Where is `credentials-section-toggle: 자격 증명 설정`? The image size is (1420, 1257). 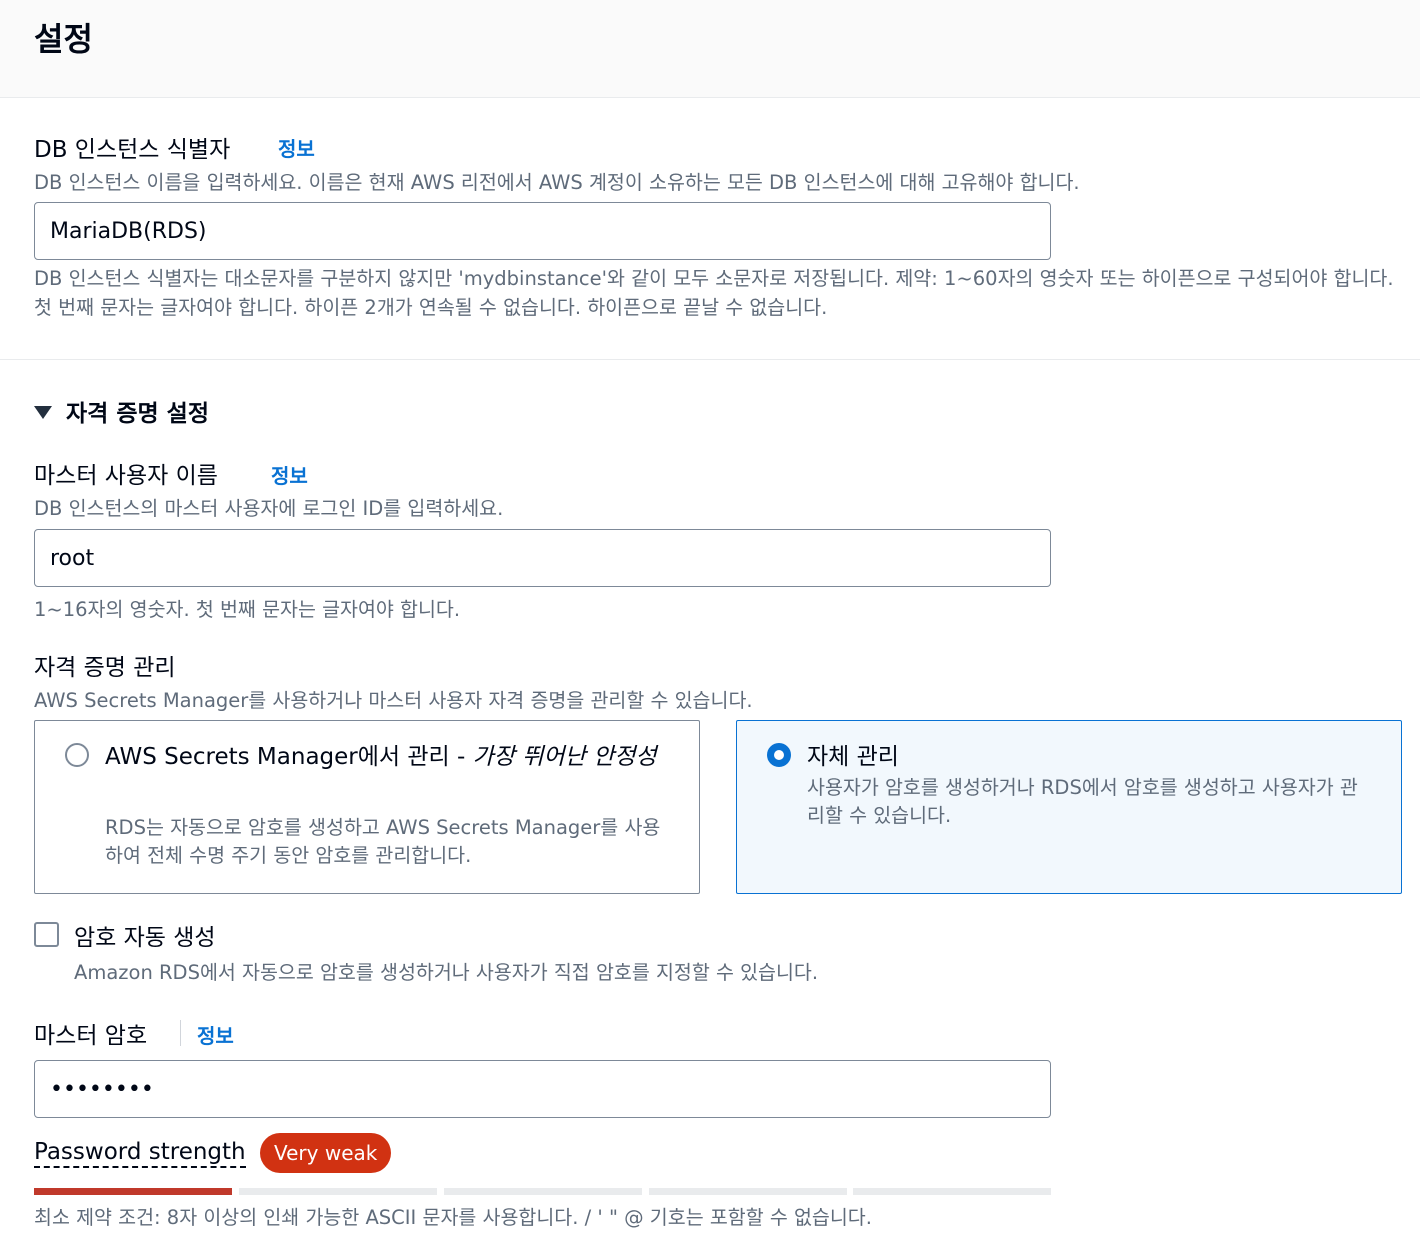 credentials-section-toggle: 자격 증명 설정 is located at coordinates (121, 411).